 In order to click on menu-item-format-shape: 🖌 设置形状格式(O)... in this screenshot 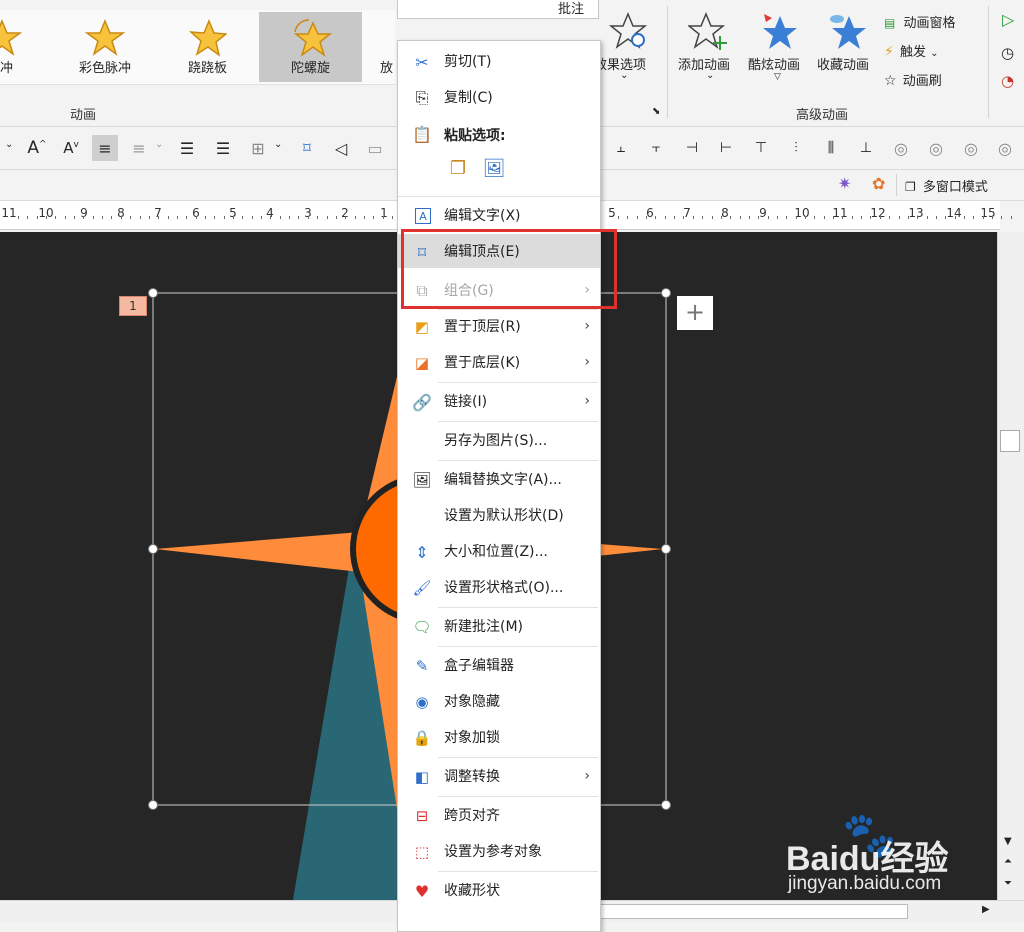, I will do `click(499, 587)`.